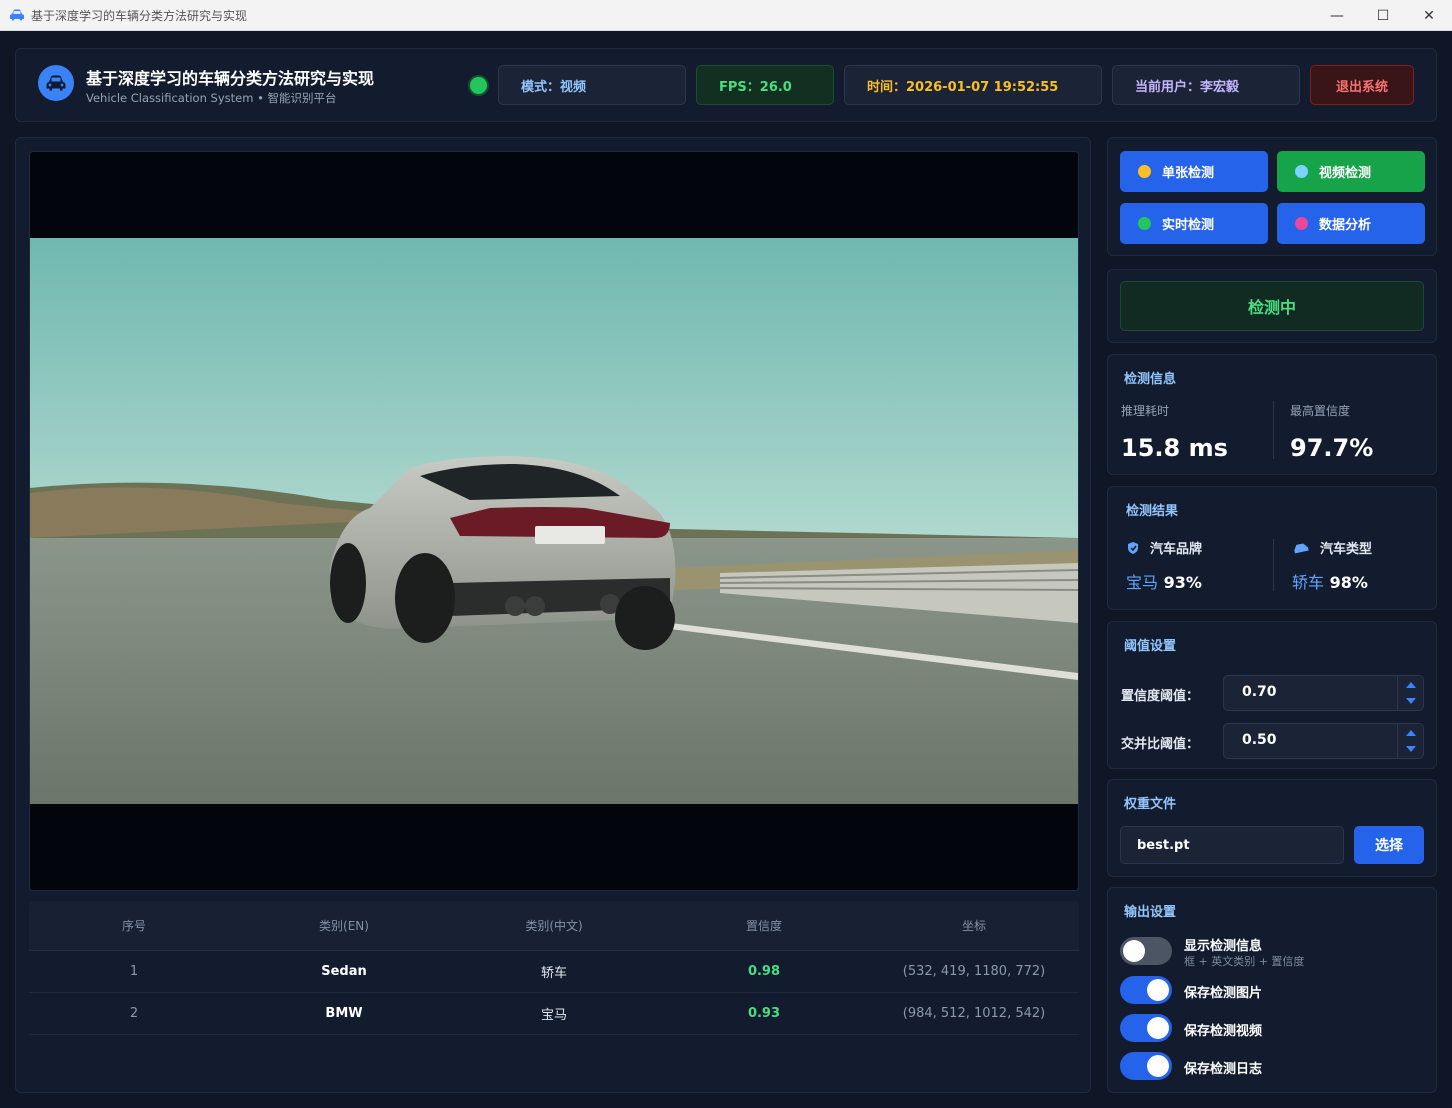 Image resolution: width=1452 pixels, height=1108 pixels. Describe the element at coordinates (1223, 946) in the screenshot. I see `show-info-label: 显示检测信息` at that location.